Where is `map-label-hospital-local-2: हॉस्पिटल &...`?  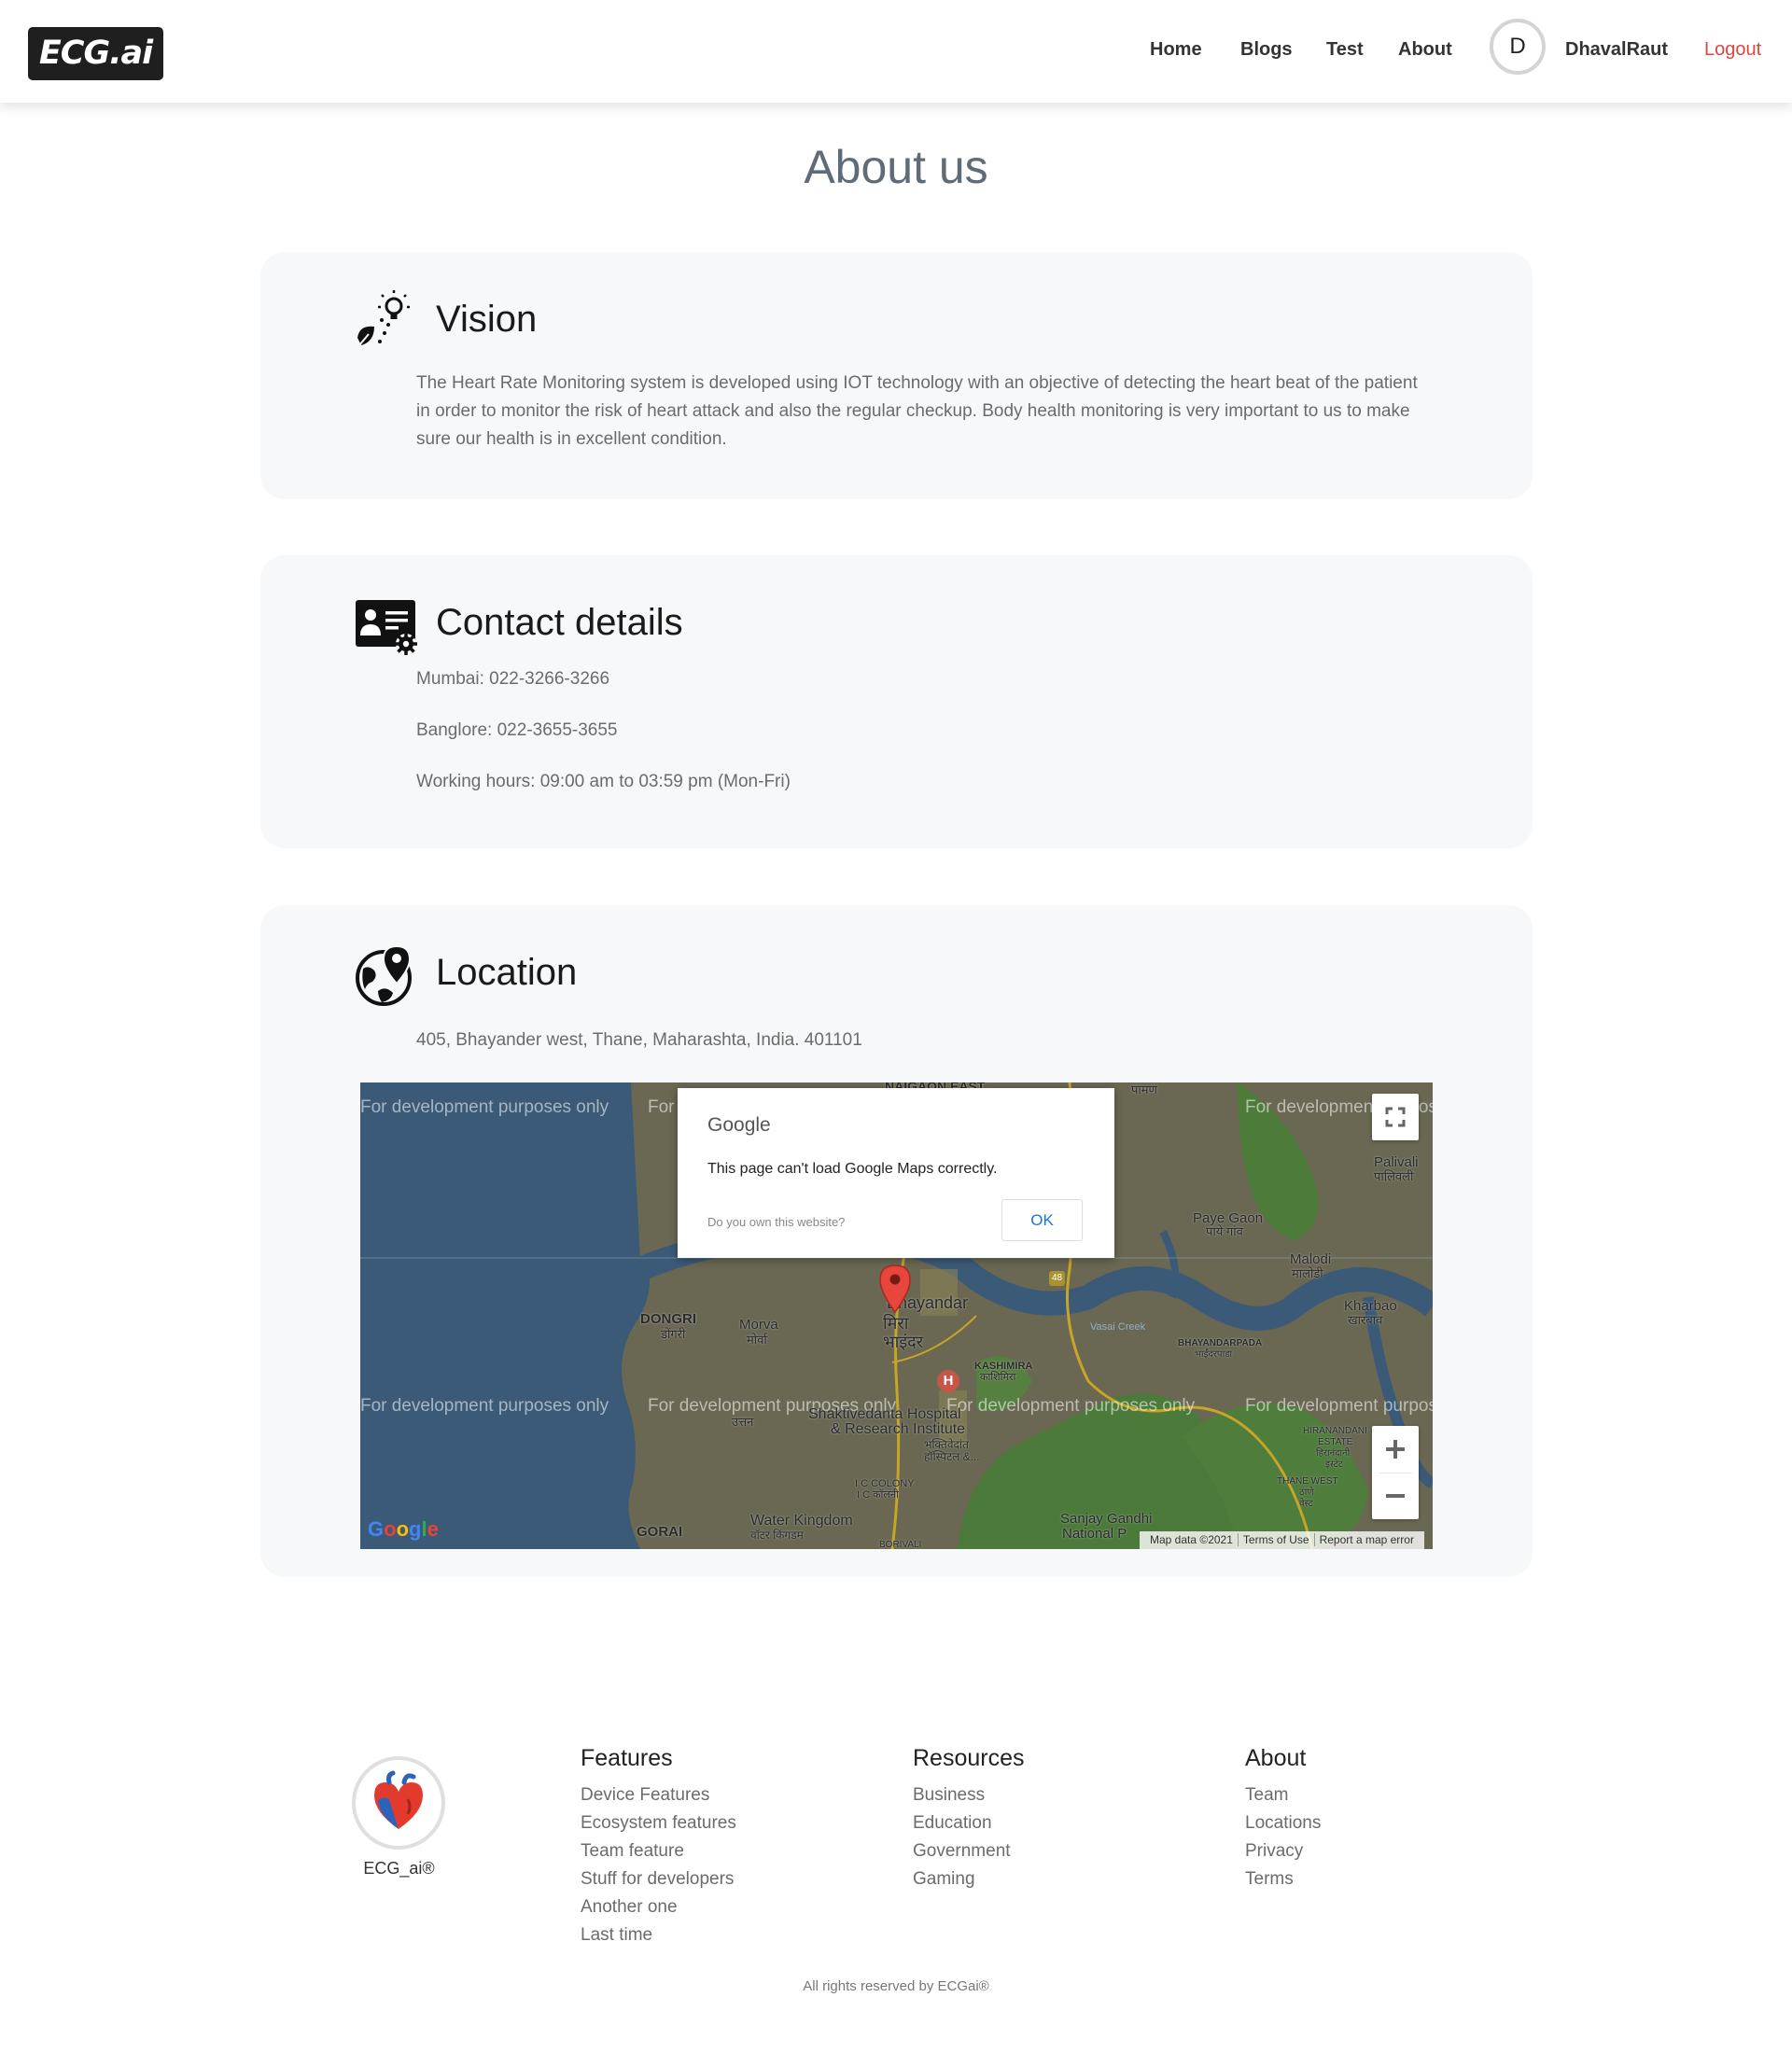 map-label-hospital-local-2: हॉस्पिटल &... is located at coordinates (952, 1456).